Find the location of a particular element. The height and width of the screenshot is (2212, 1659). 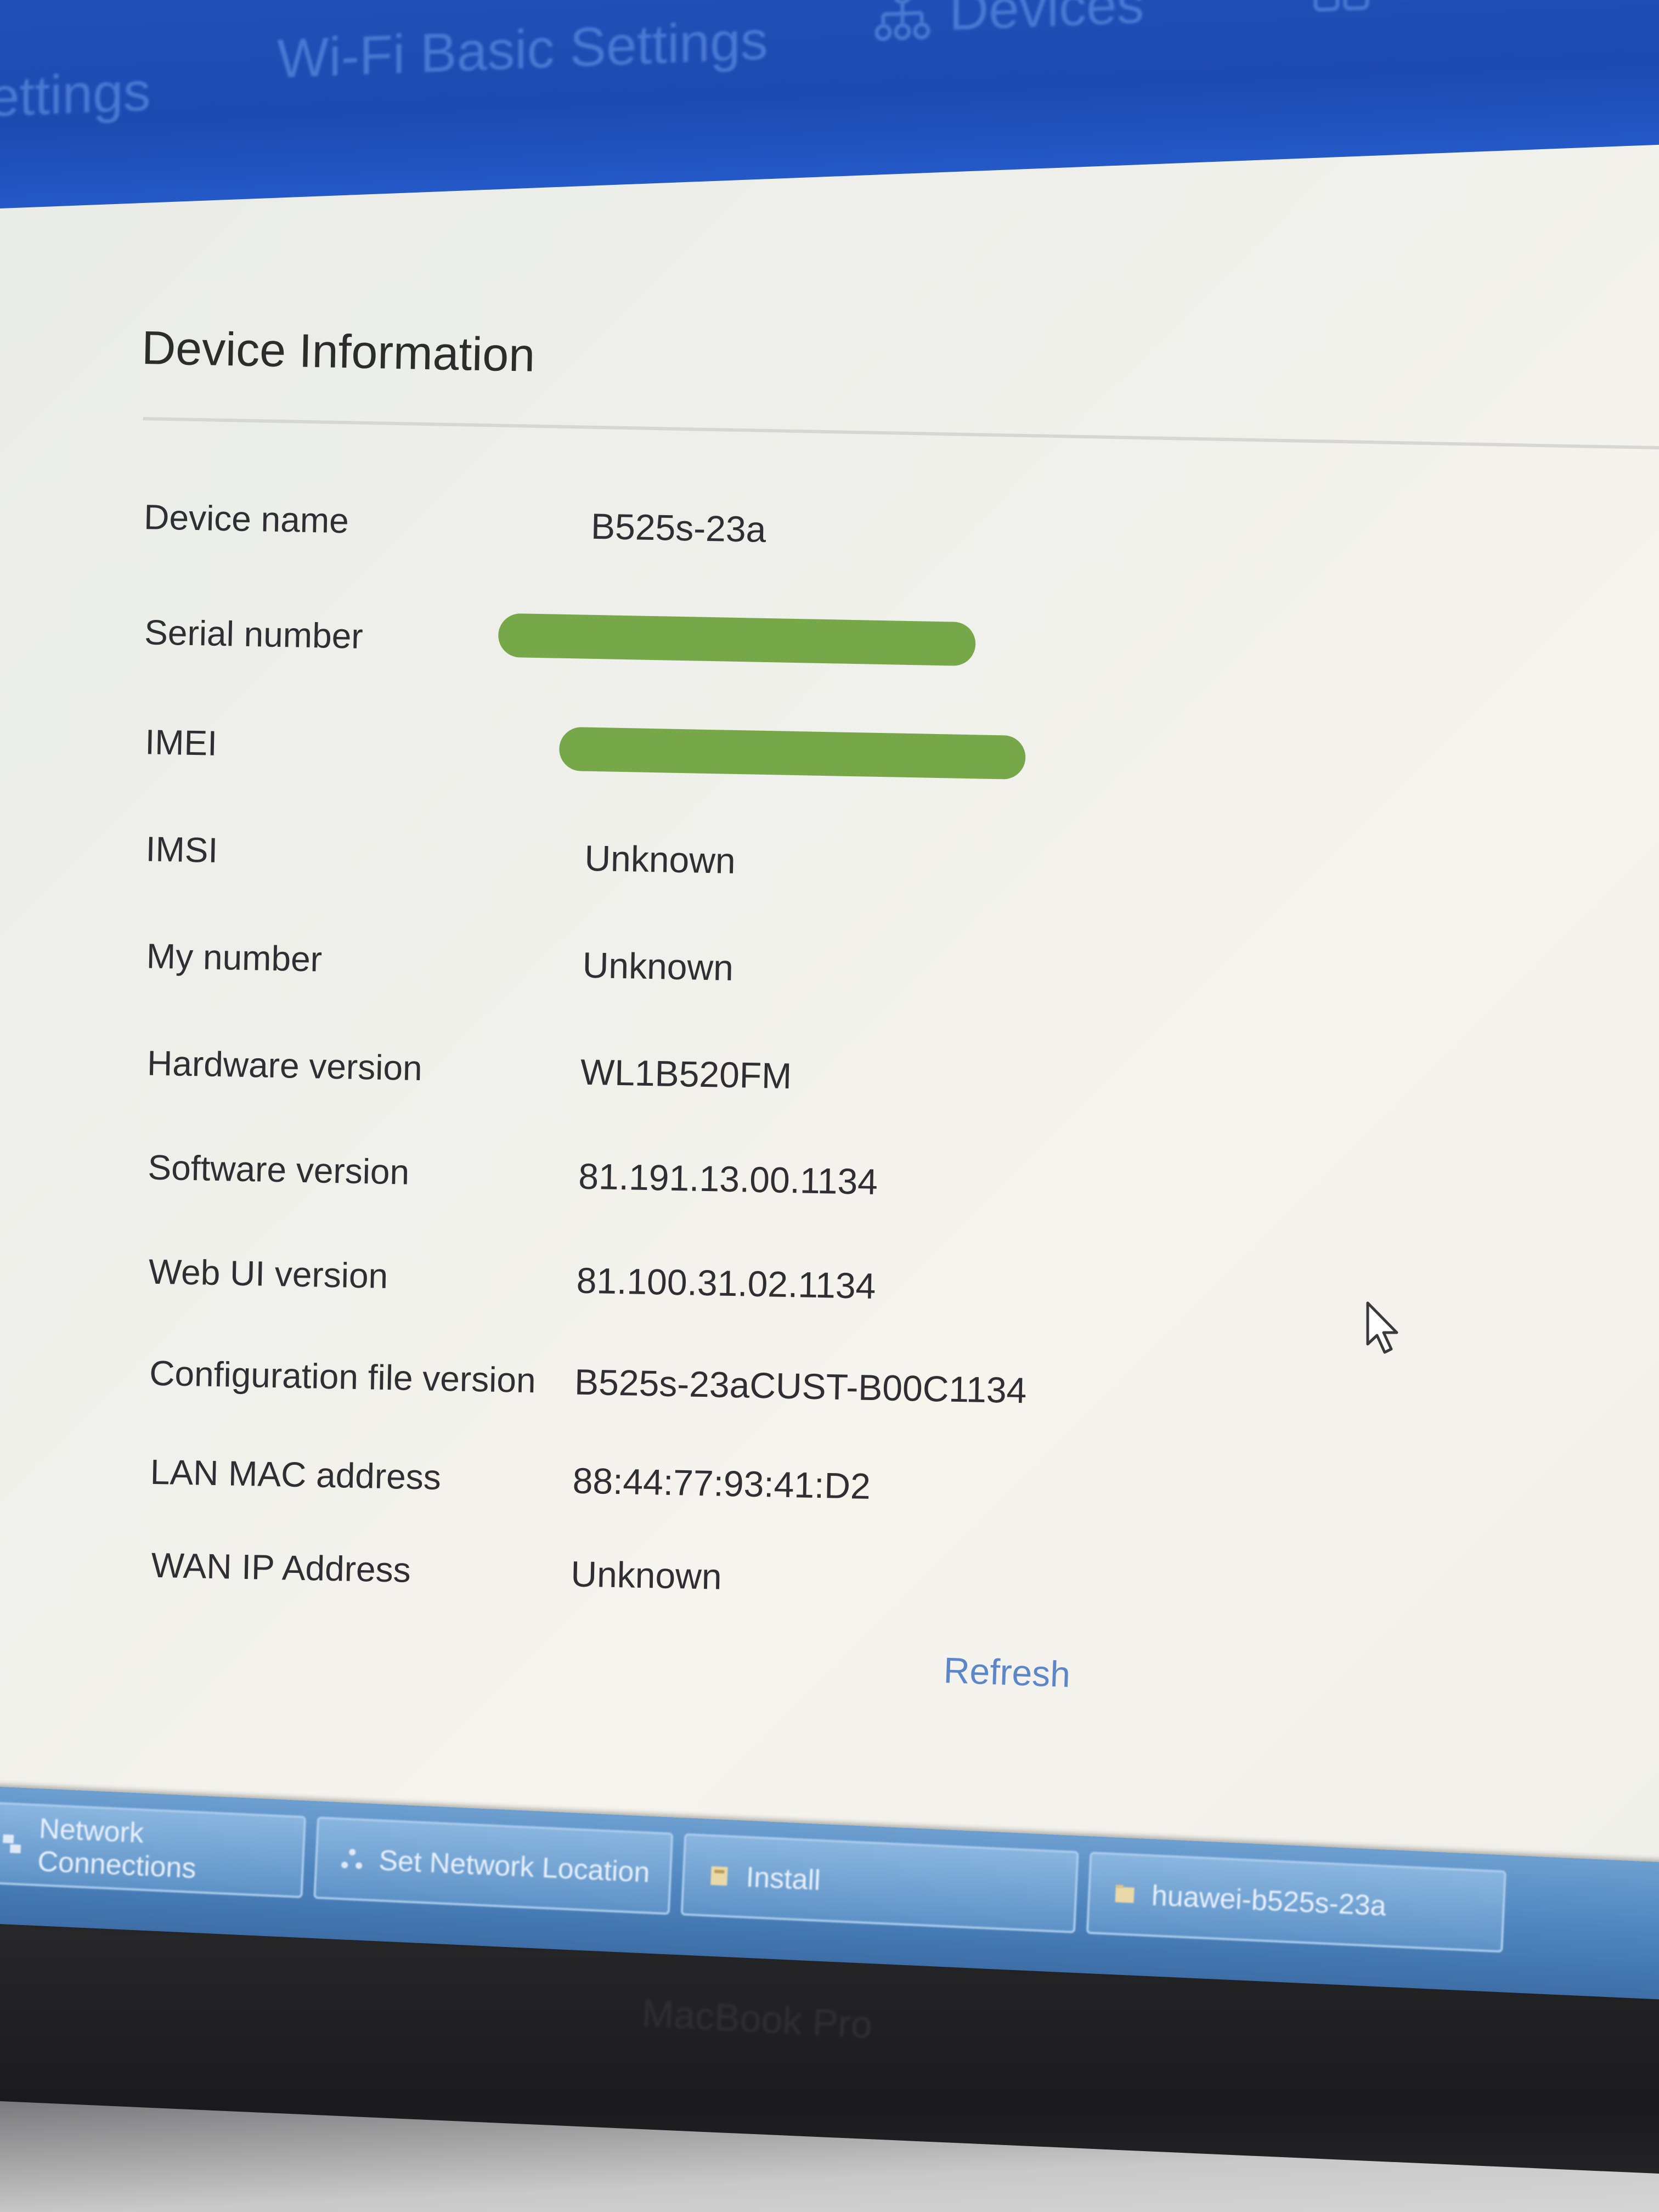

lan-mac-address-label: LAN MAC address is located at coordinates (296, 1475).